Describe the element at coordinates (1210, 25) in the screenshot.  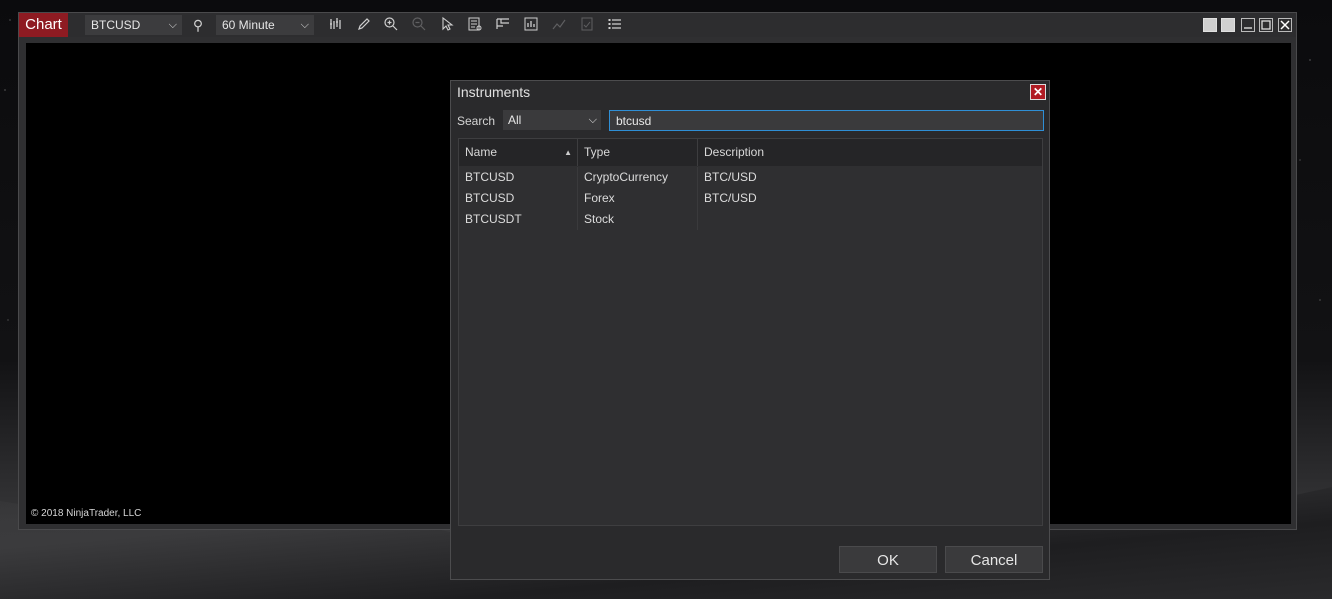
I see `window-tile-icon` at that location.